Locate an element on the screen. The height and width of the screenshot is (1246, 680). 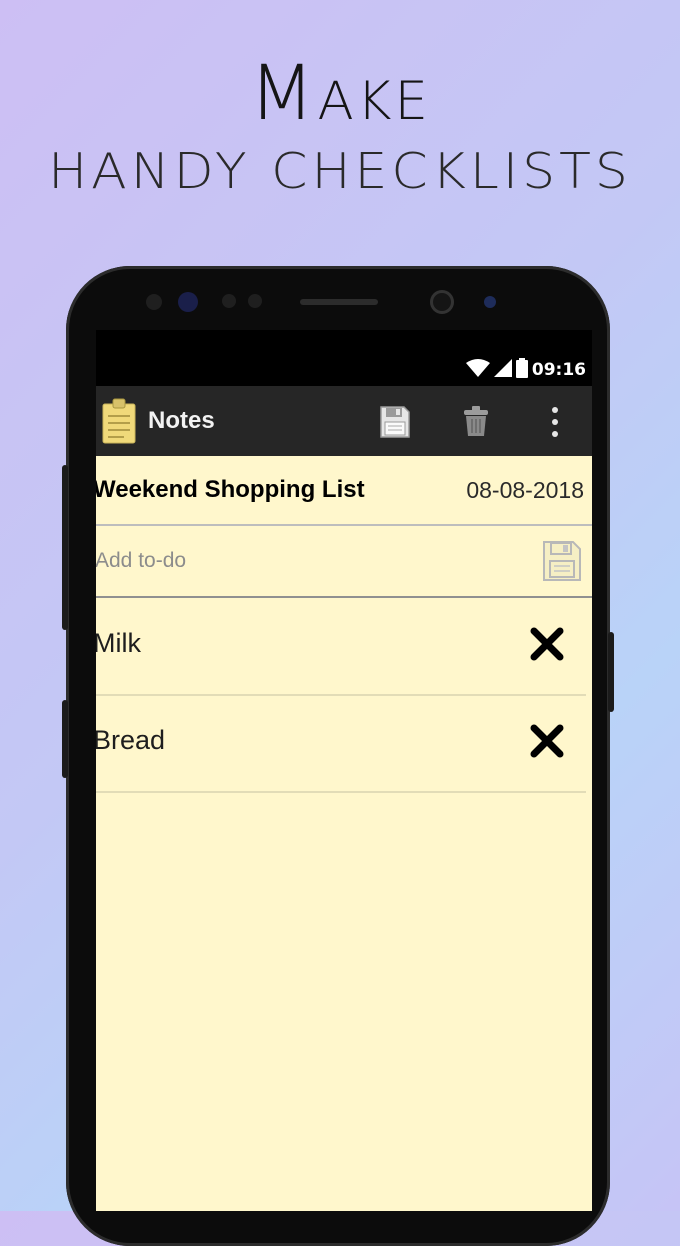
promo-title: Make is located at coordinates (340, 92).